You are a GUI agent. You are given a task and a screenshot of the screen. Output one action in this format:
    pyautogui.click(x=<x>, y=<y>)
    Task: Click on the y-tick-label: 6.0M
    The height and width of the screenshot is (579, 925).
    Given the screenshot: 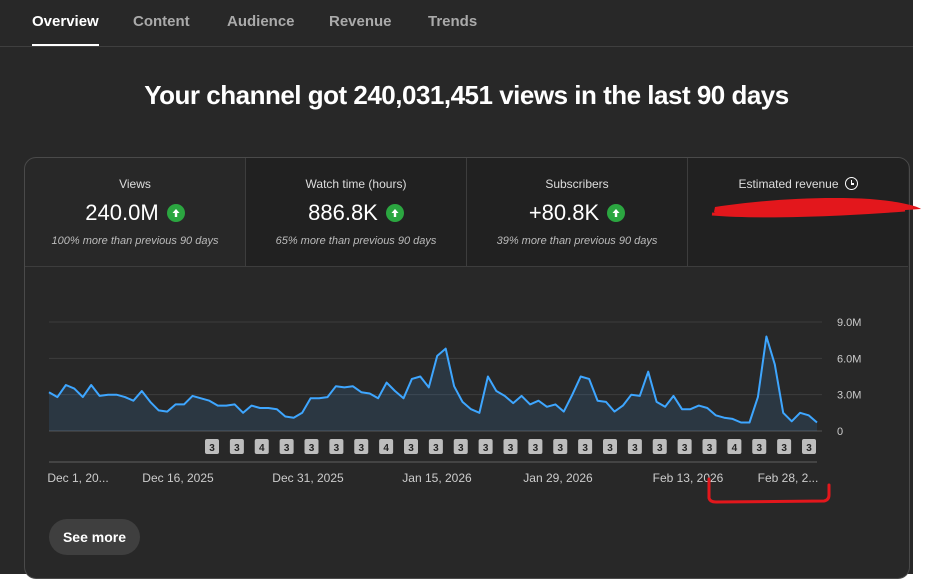 What is the action you would take?
    pyautogui.click(x=849, y=359)
    